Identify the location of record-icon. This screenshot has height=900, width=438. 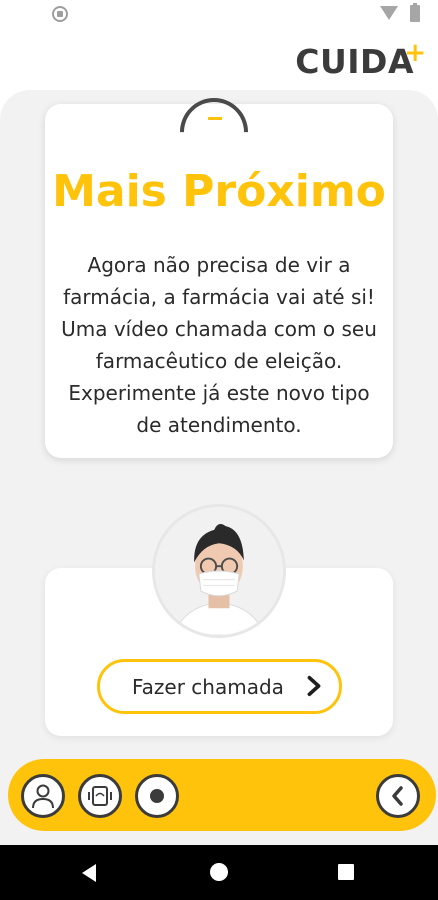
(157, 796).